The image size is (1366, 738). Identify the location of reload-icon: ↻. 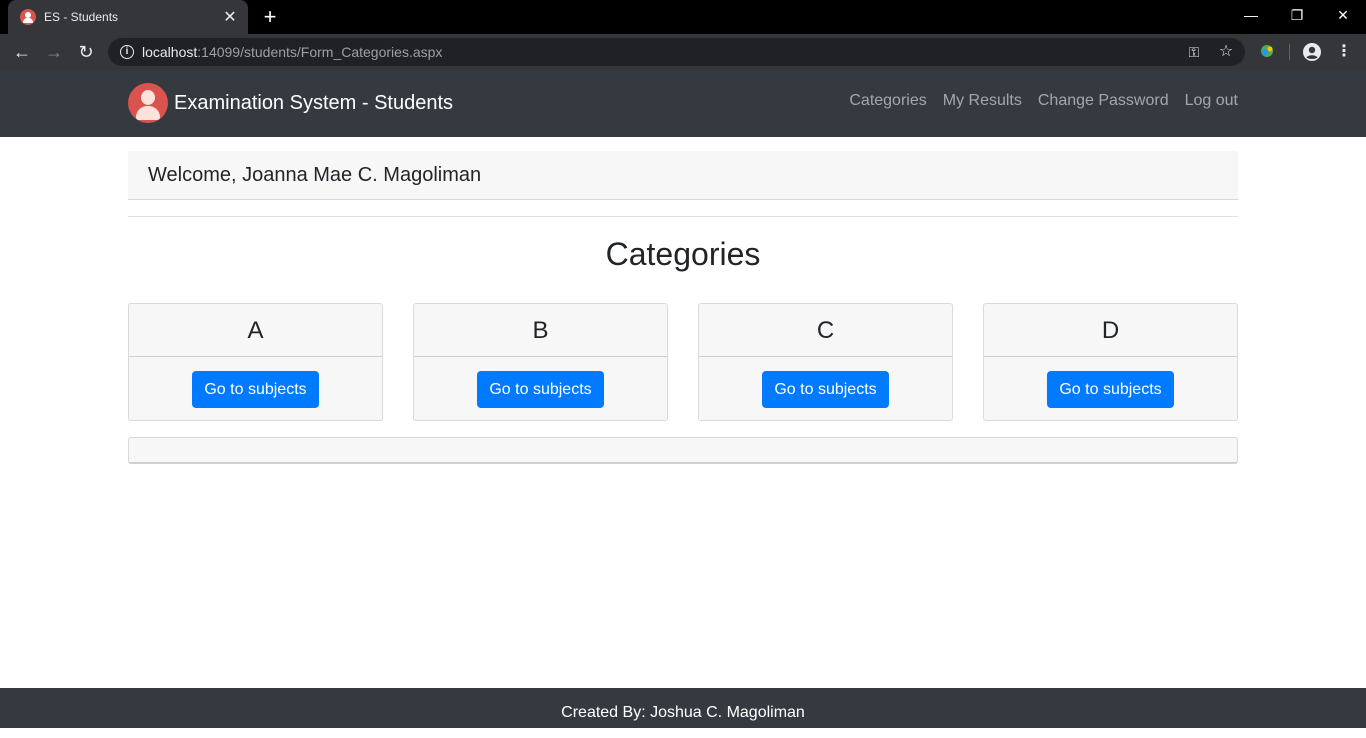
(86, 52).